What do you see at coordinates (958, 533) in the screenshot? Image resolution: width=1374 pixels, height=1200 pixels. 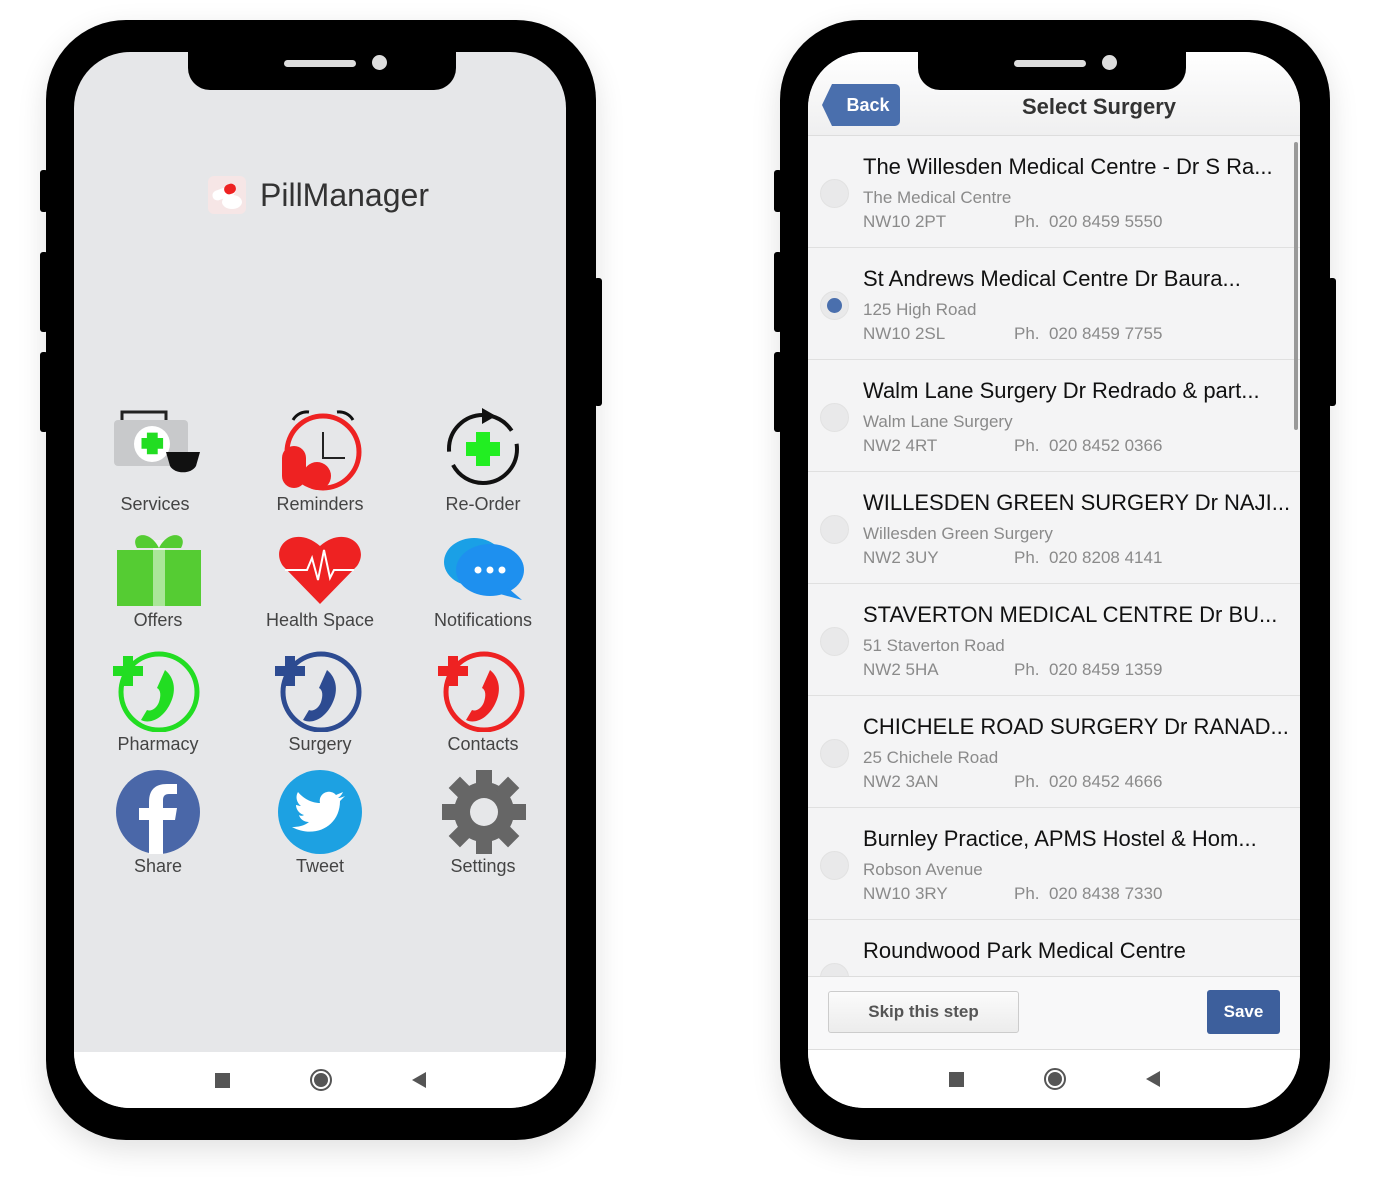 I see `surgery-address: Willesden Green Surgery` at bounding box center [958, 533].